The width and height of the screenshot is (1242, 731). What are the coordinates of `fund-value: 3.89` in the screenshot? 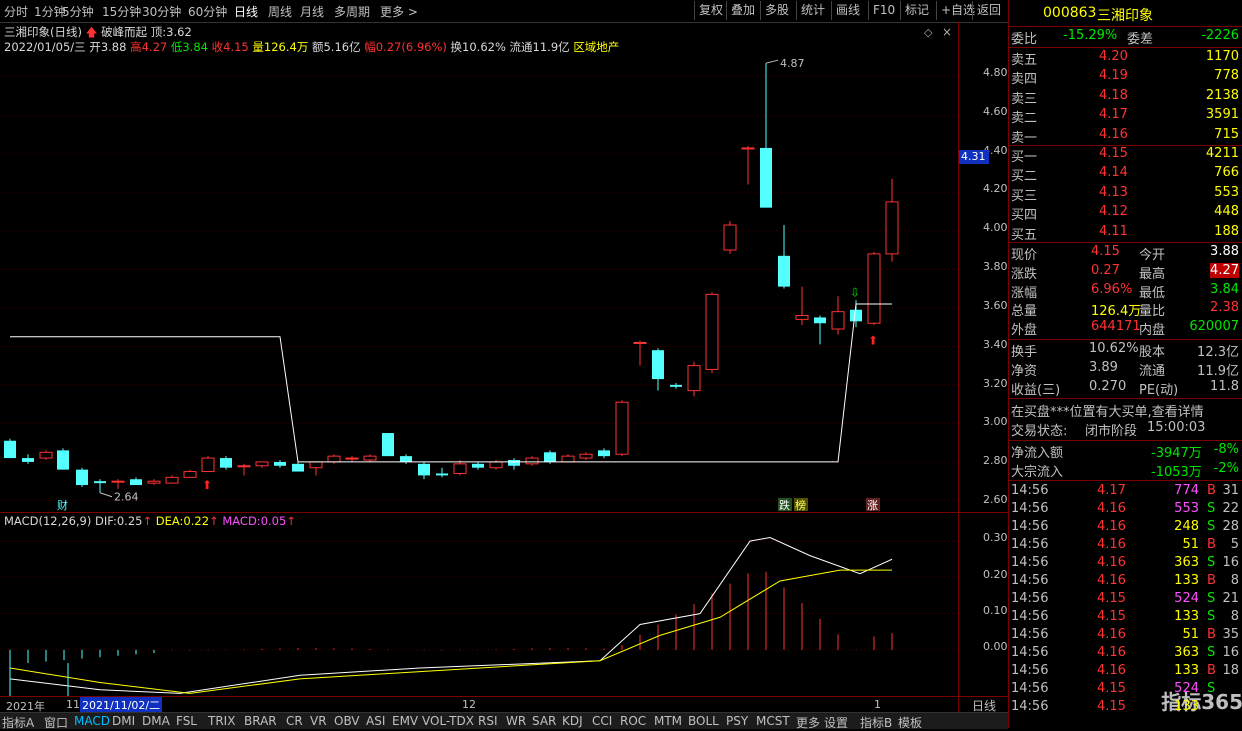 It's located at (1103, 367).